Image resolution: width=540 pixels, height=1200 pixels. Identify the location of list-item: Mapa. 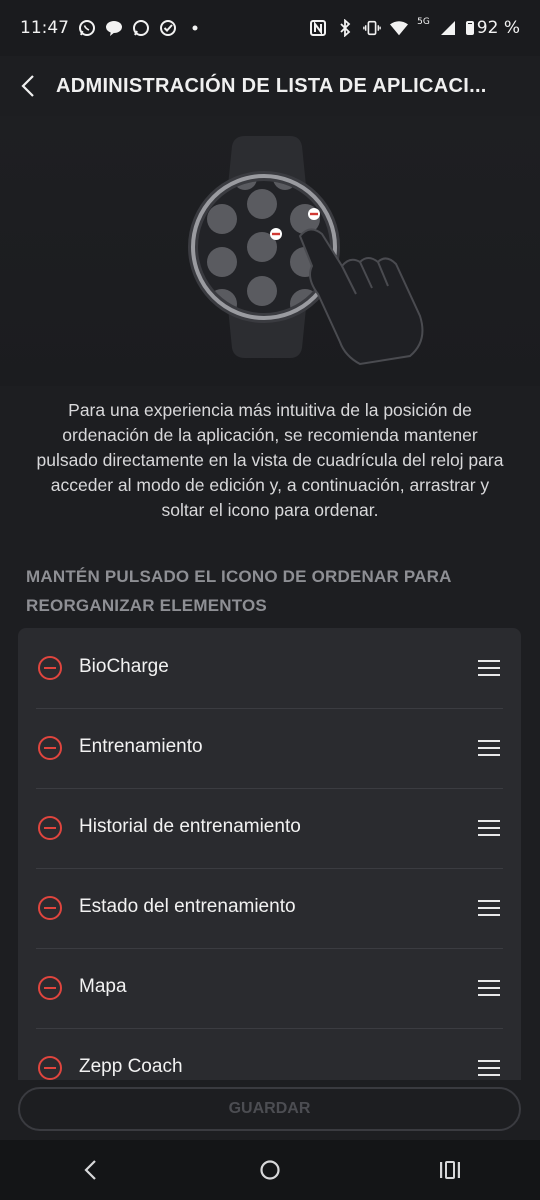
(269, 988).